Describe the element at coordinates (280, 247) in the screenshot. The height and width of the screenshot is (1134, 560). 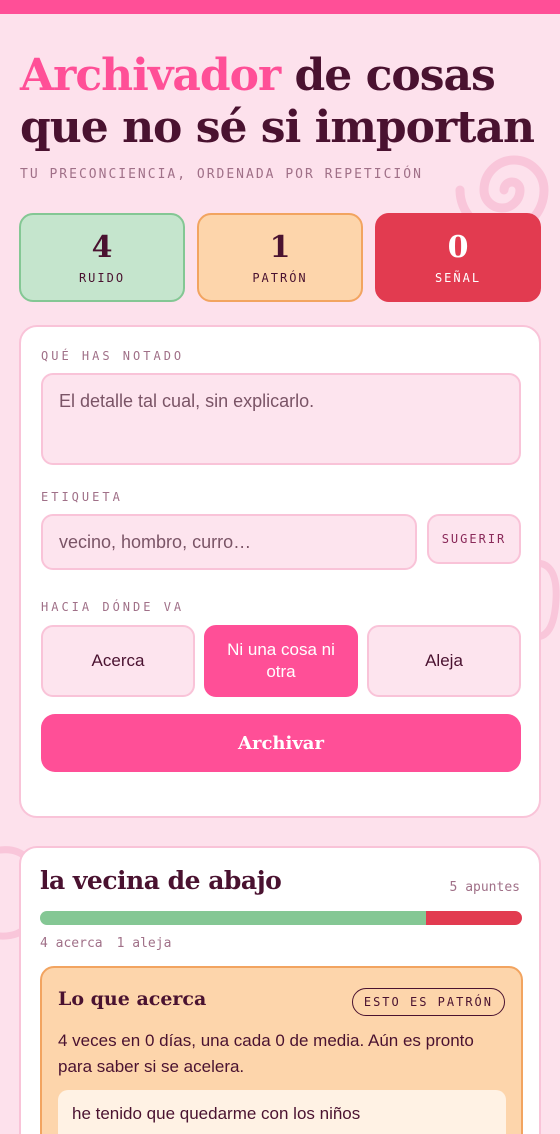
I see `stat-patron-value: 1` at that location.